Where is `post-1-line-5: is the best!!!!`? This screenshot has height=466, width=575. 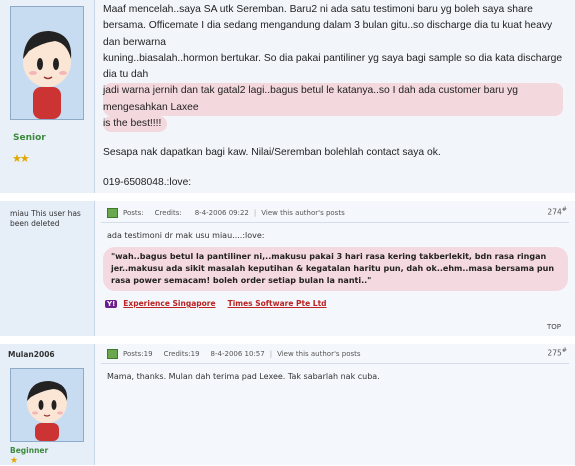 post-1-line-5: is the best!!!! is located at coordinates (135, 124).